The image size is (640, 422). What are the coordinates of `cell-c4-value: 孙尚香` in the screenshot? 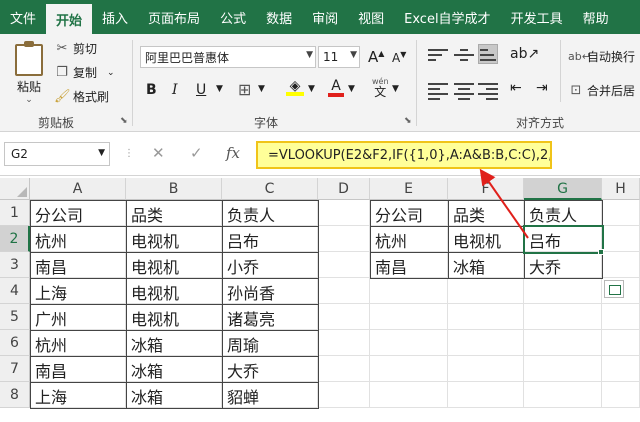 It's located at (270, 291).